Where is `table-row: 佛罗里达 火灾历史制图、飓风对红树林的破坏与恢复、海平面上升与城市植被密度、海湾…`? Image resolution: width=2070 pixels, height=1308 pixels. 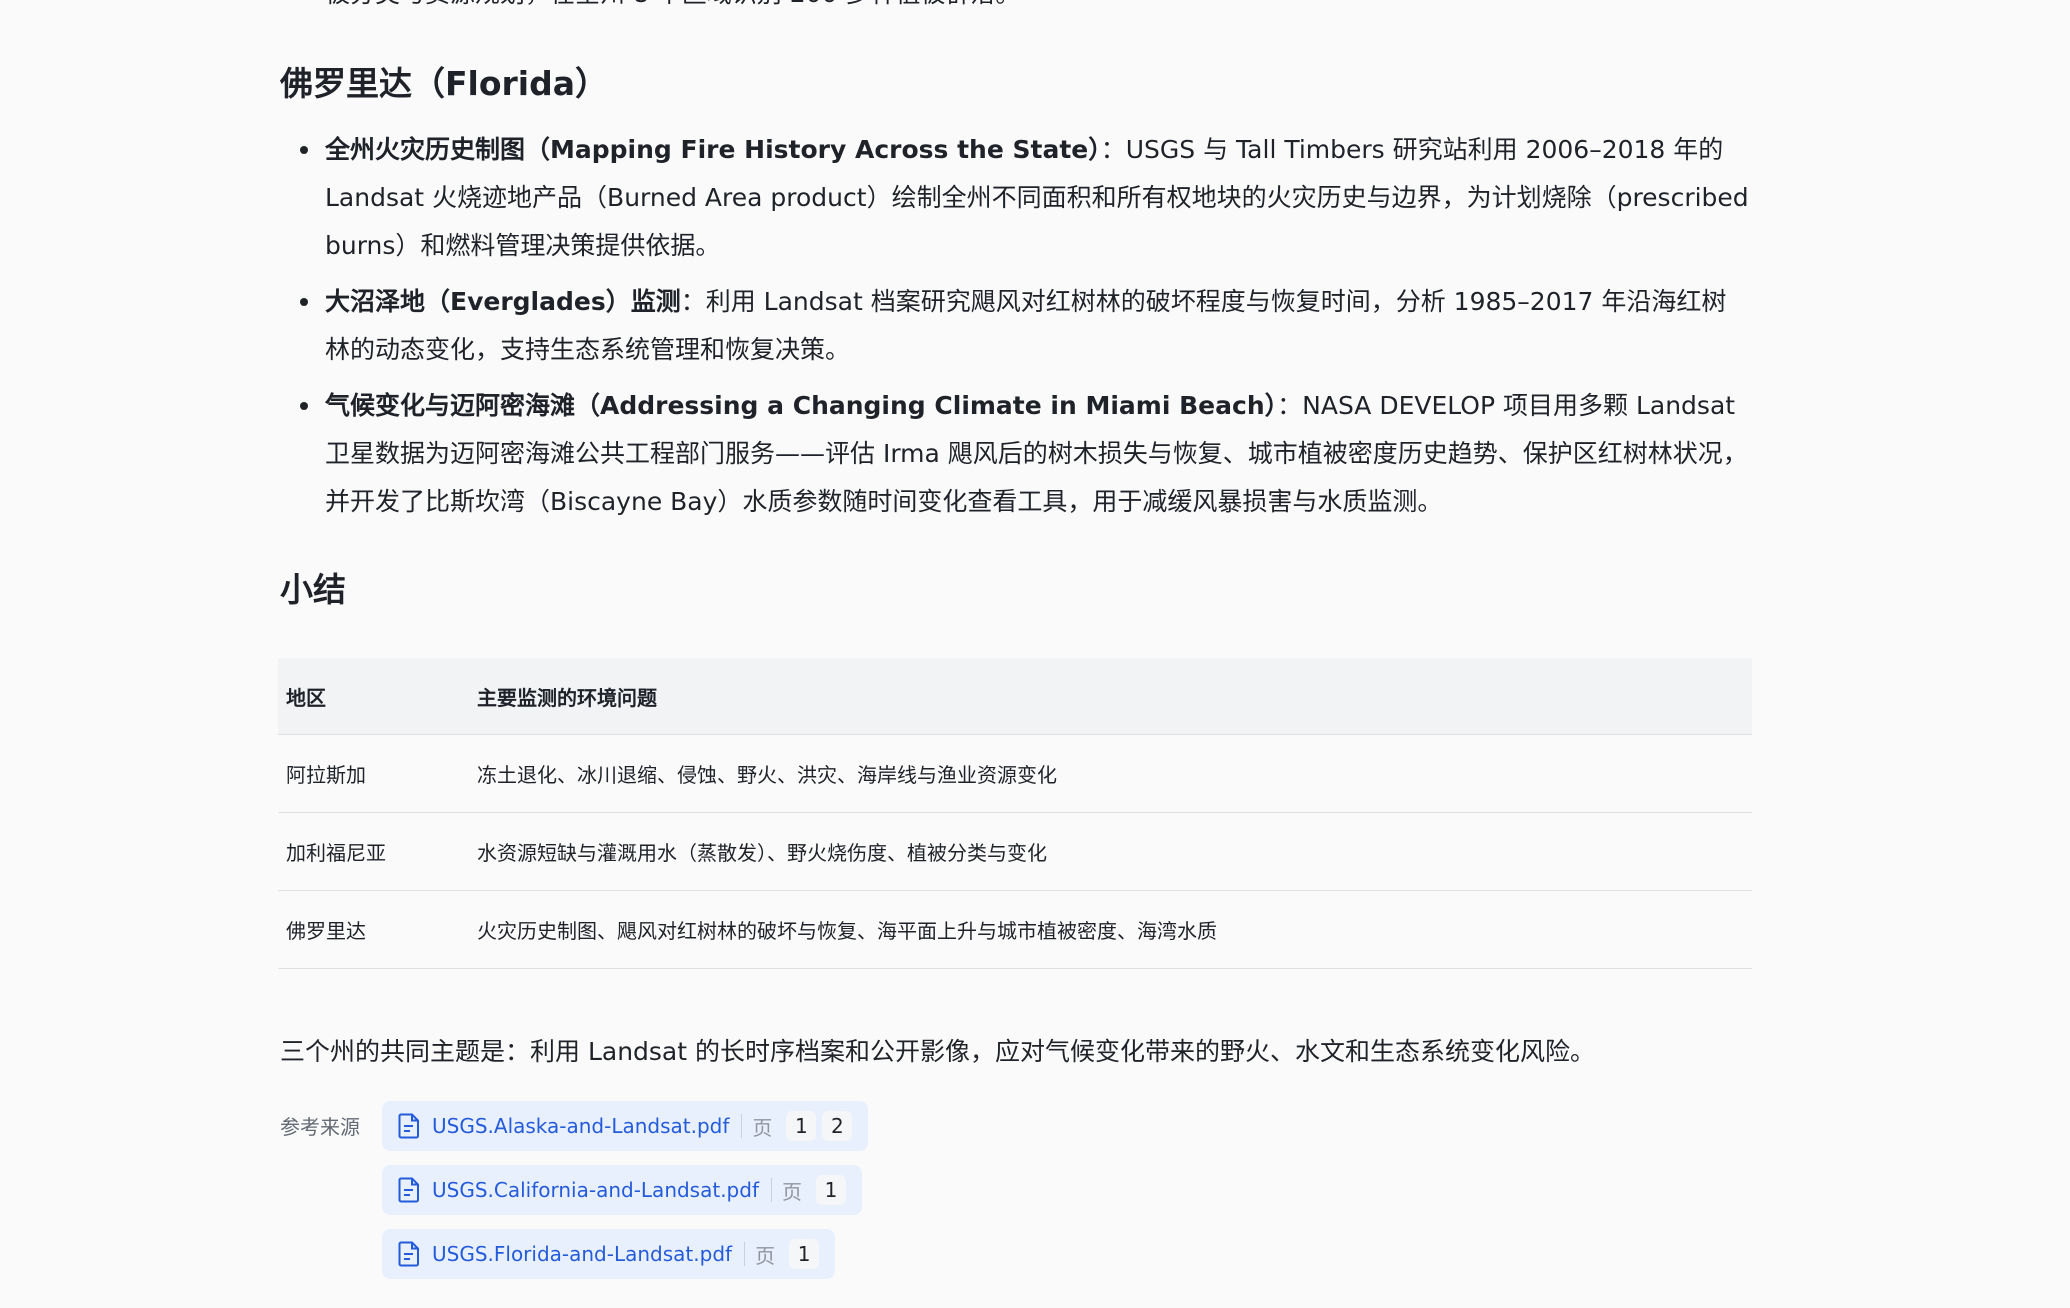 table-row: 佛罗里达 火灾历史制图、飓风对红树林的破坏与恢复、海平面上升与城市植被密度、海湾… is located at coordinates (1015, 929).